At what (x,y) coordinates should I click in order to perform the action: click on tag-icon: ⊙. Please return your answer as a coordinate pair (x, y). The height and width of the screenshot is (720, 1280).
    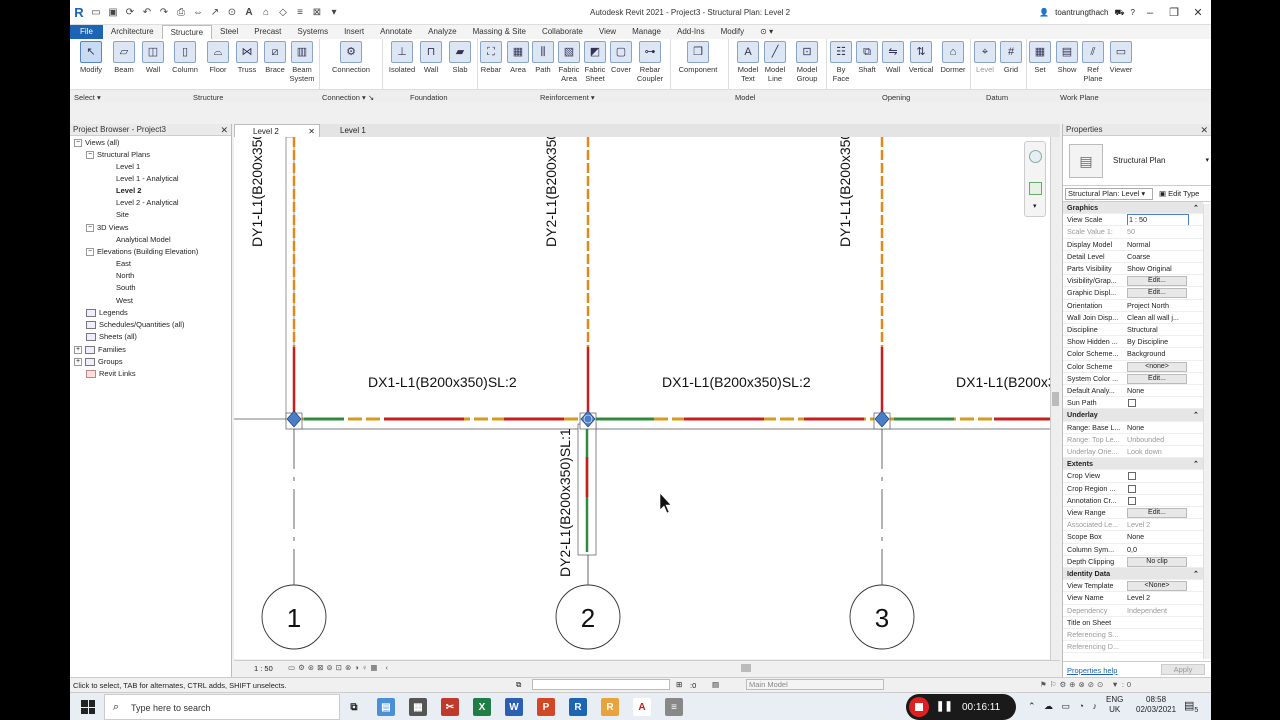
    Looking at the image, I should click on (232, 12).